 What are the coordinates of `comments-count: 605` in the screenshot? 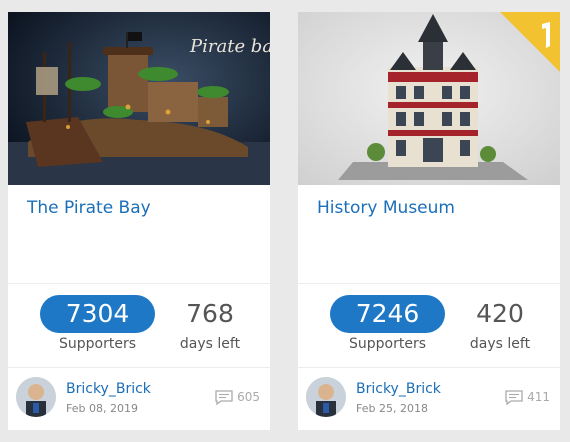 It's located at (237, 397).